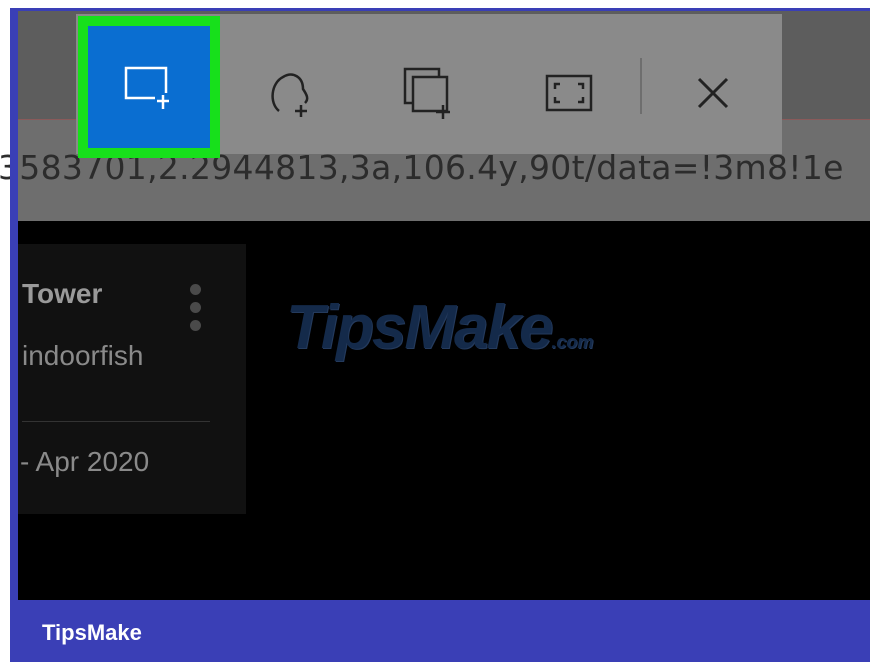 This screenshot has height=662, width=870. What do you see at coordinates (641, 86) in the screenshot?
I see `toolbar-separator` at bounding box center [641, 86].